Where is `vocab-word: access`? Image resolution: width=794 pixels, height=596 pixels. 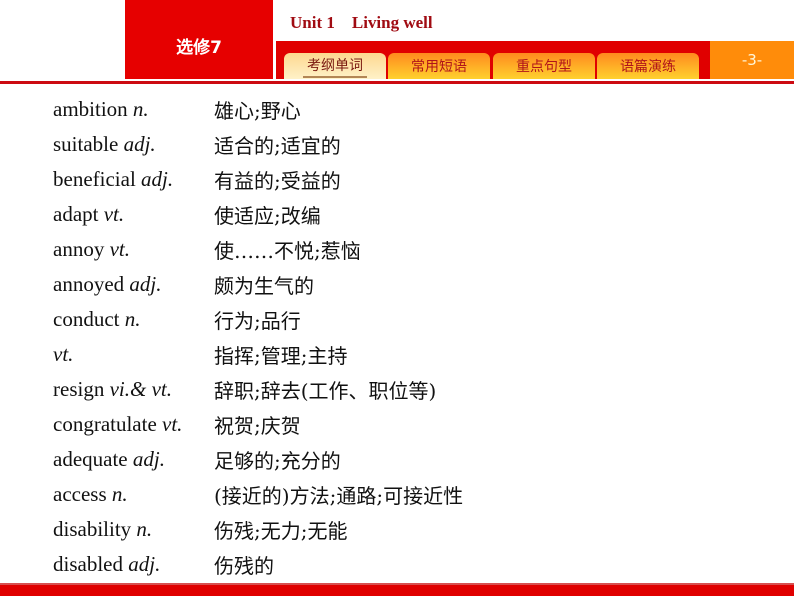 vocab-word: access is located at coordinates (82, 494).